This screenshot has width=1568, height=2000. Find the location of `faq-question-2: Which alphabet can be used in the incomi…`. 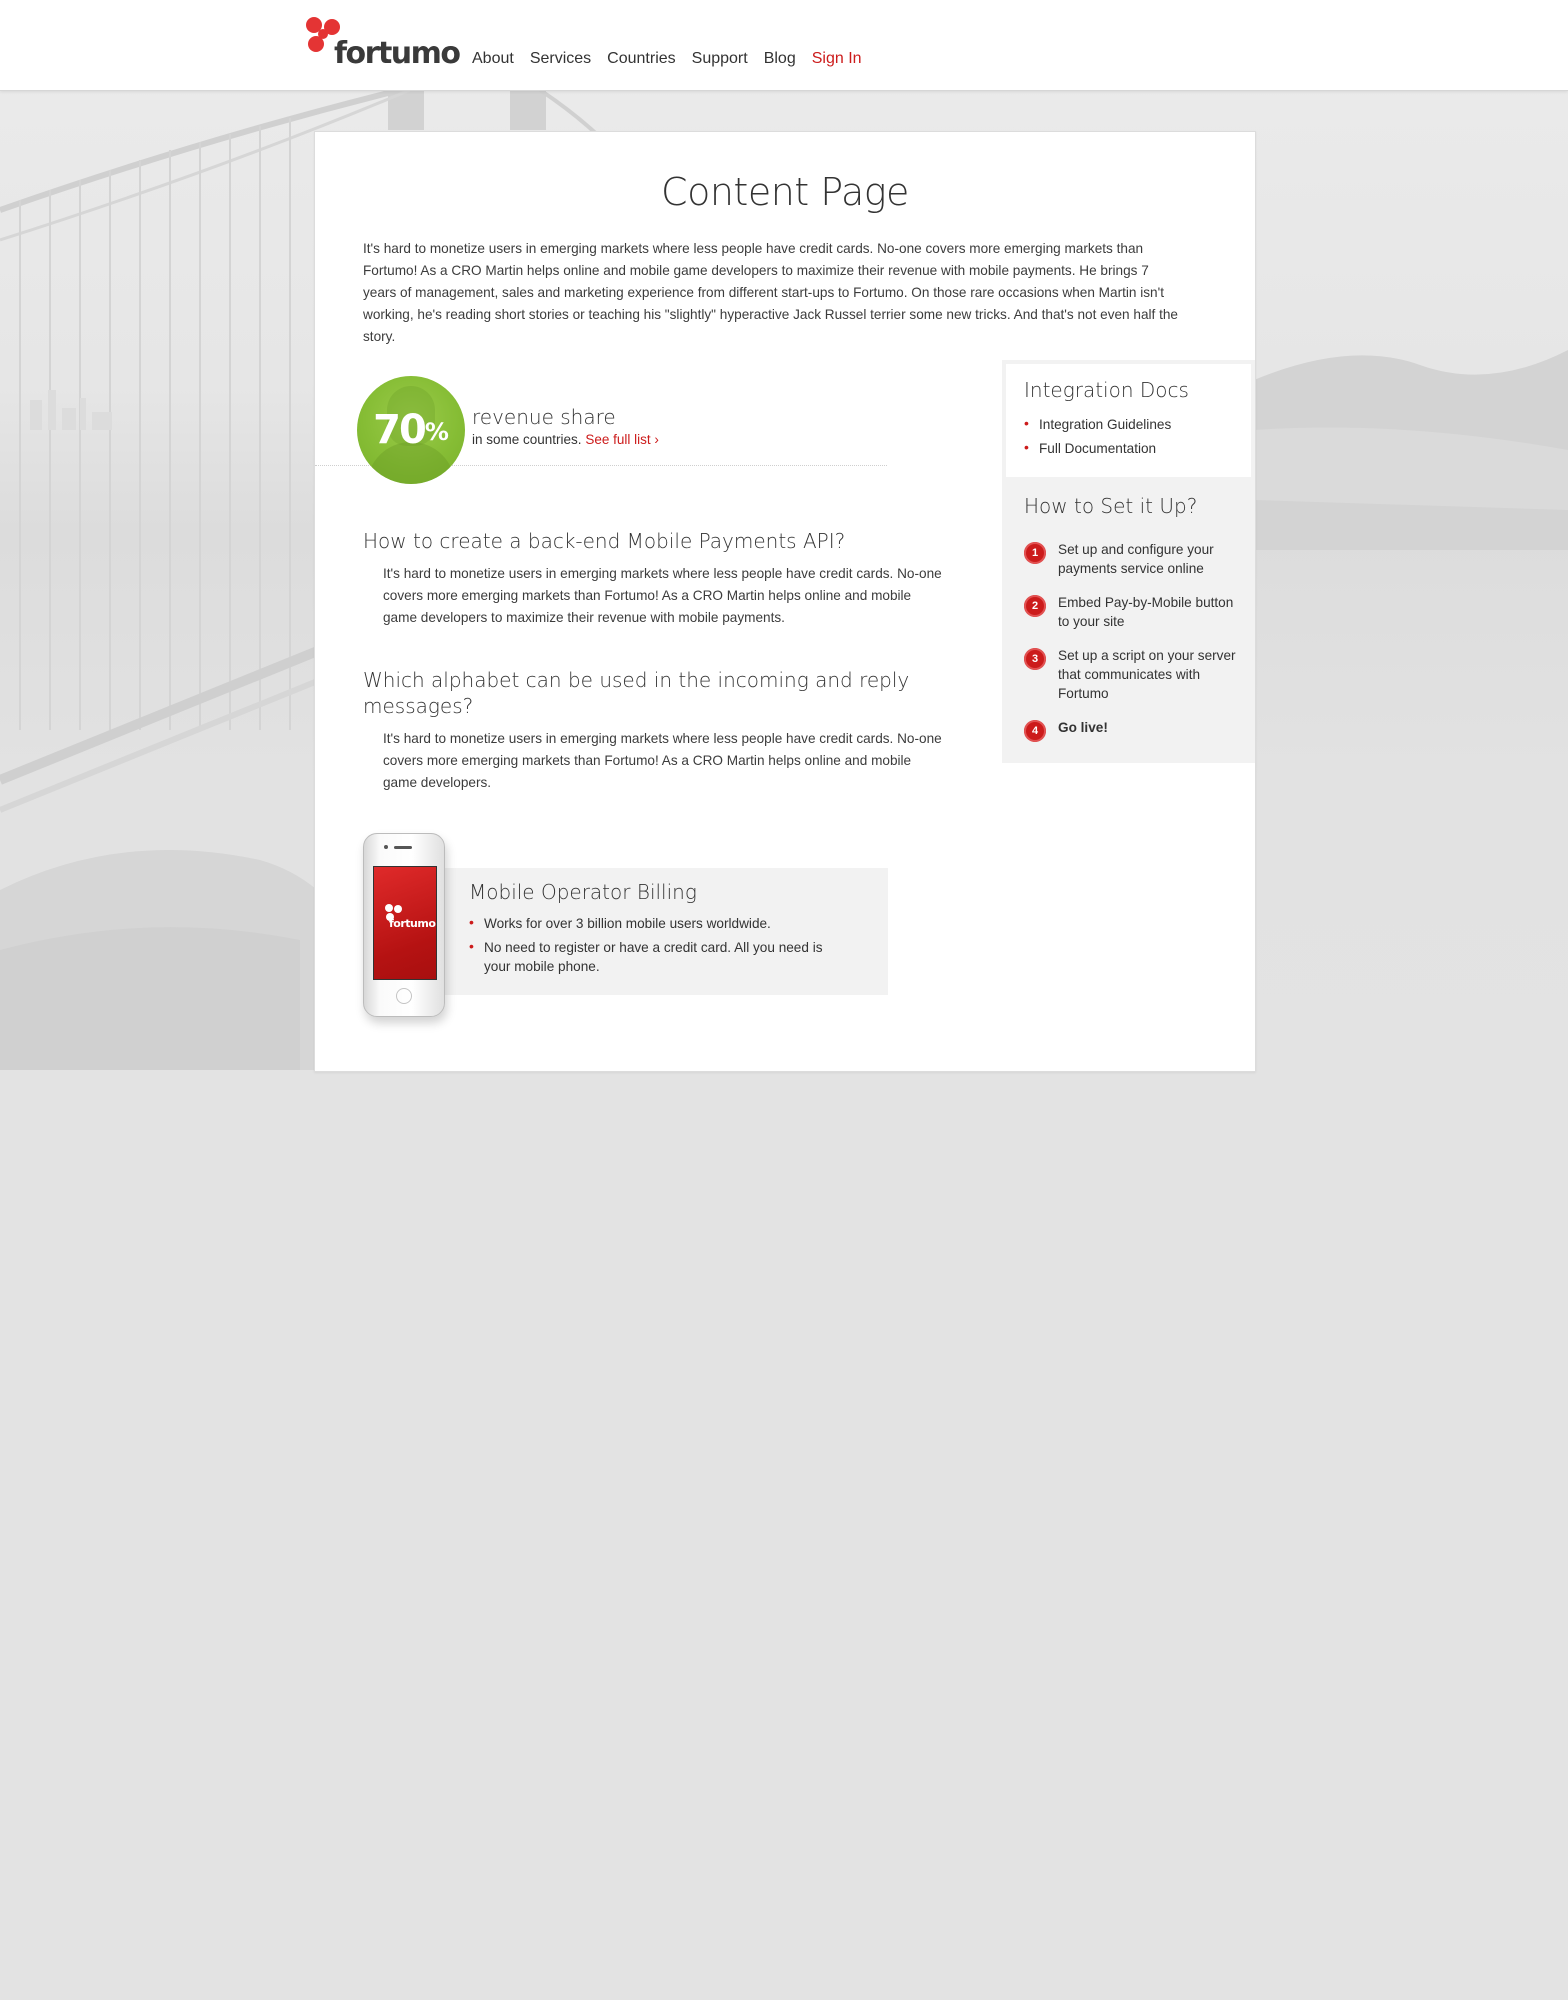

faq-question-2: Which alphabet can be used in the incomi… is located at coordinates (636, 693).